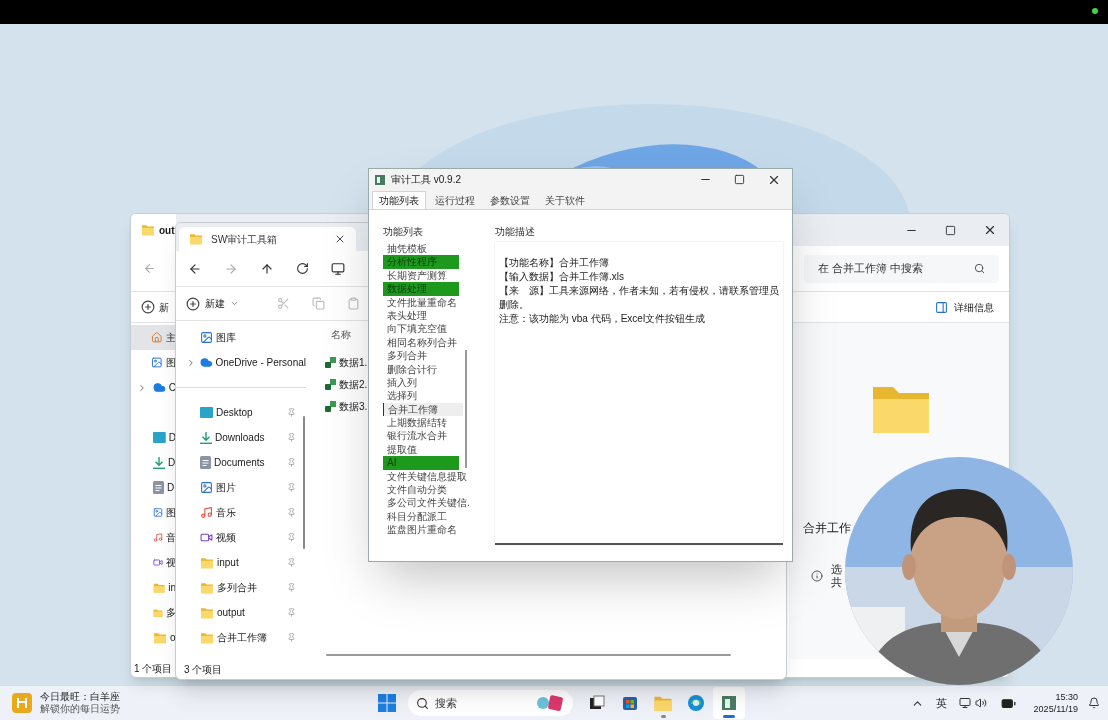 The height and width of the screenshot is (720, 1108). I want to click on audit-app-button, so click(729, 703).